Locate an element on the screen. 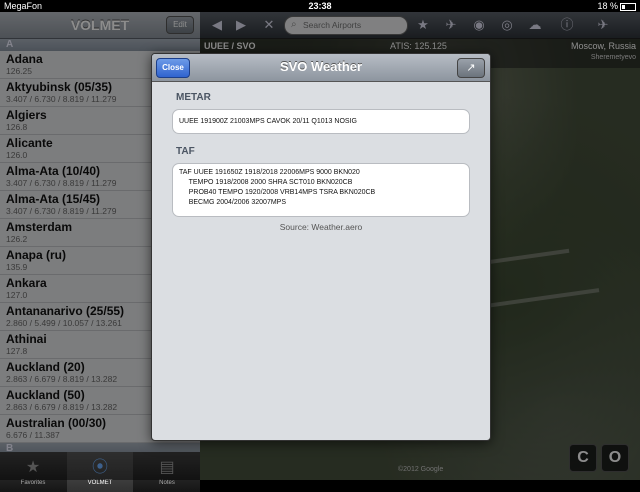 The width and height of the screenshot is (640, 492). modal-title: SVO Weather is located at coordinates (321, 66).